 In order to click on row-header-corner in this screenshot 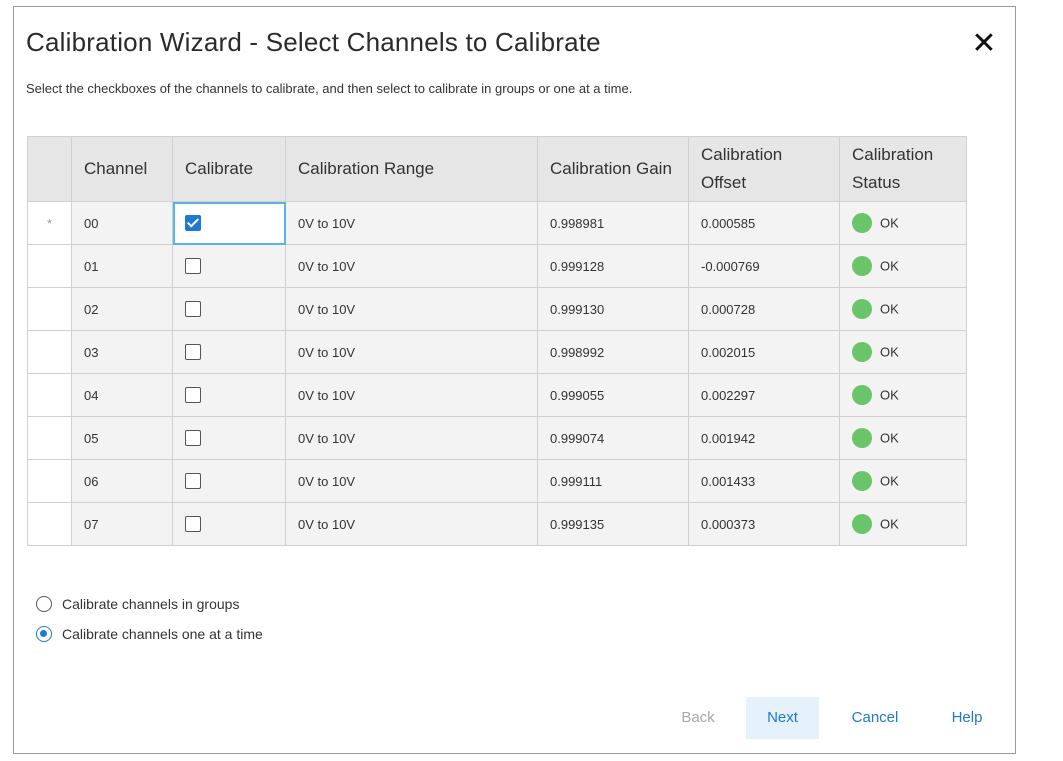, I will do `click(49, 169)`.